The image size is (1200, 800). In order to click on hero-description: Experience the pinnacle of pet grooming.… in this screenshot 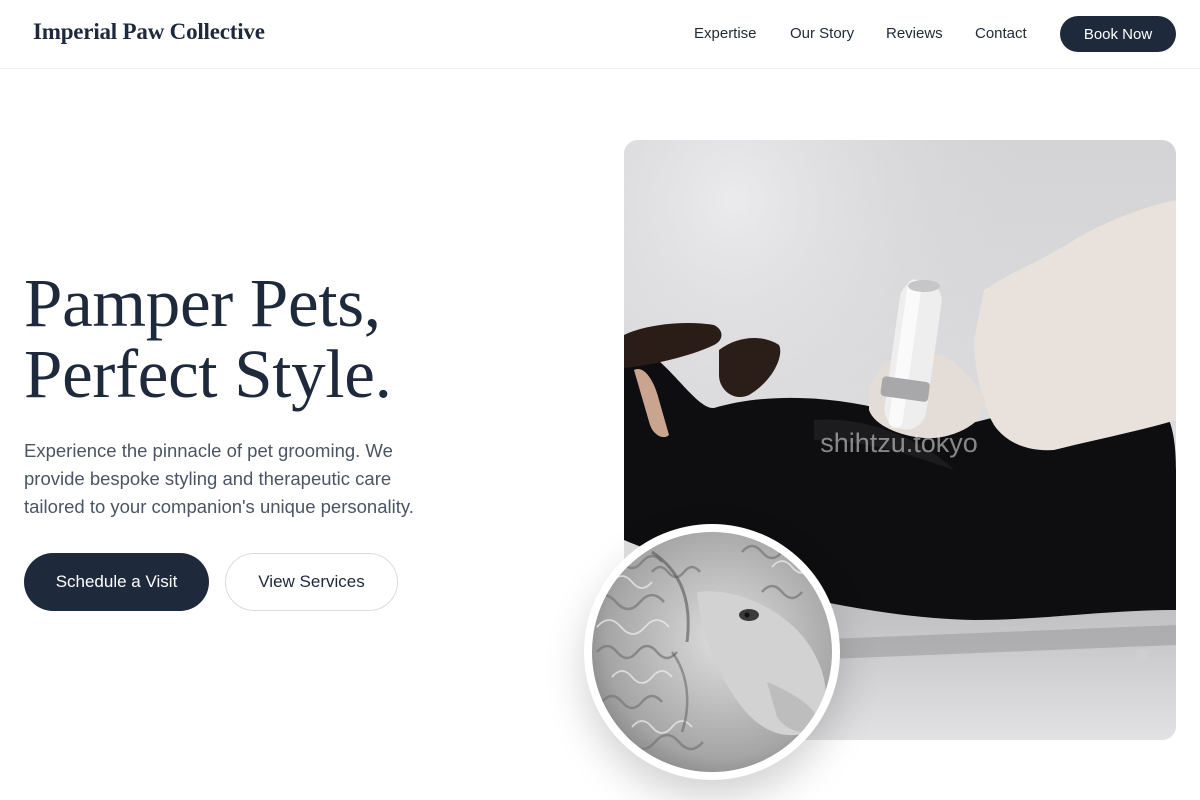, I will do `click(219, 478)`.